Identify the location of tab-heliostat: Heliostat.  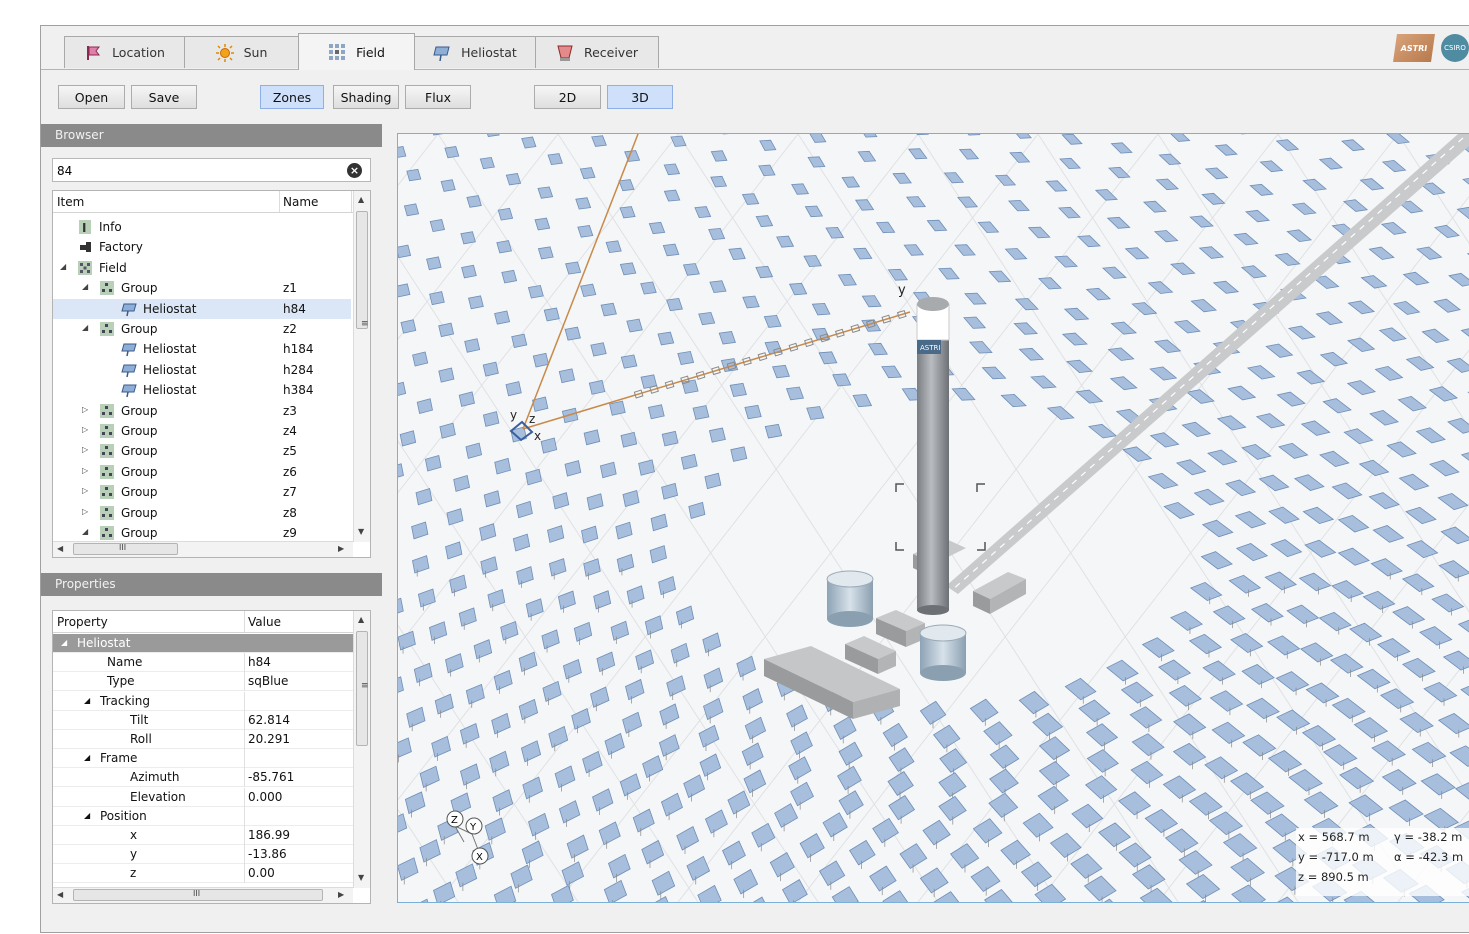
(475, 52).